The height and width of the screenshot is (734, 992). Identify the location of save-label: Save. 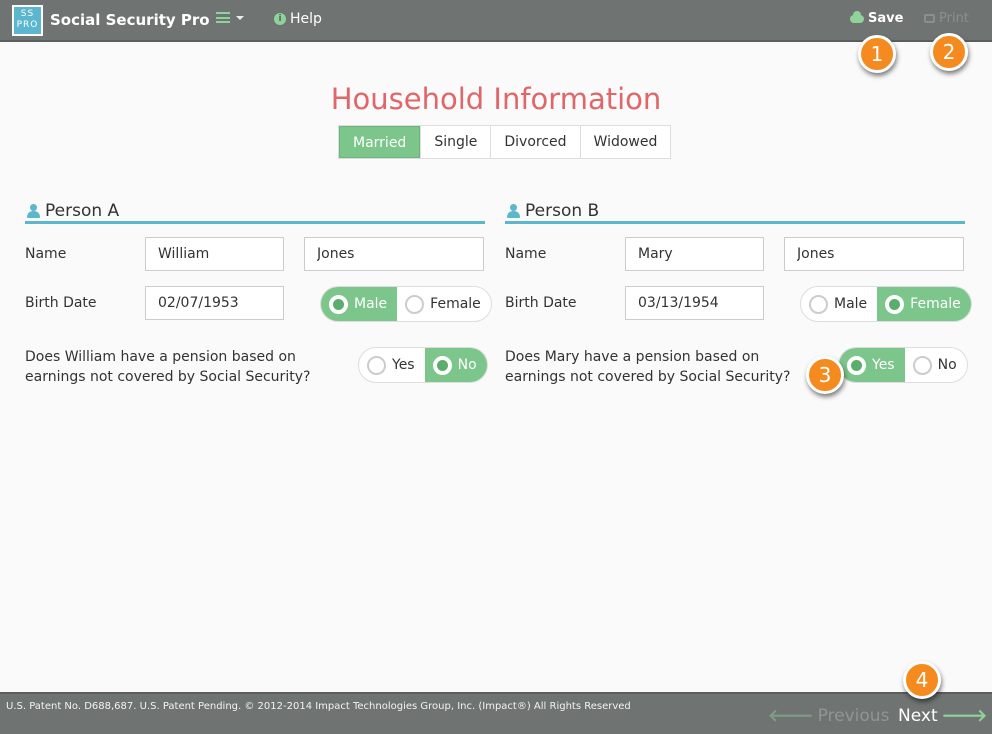
(886, 18).